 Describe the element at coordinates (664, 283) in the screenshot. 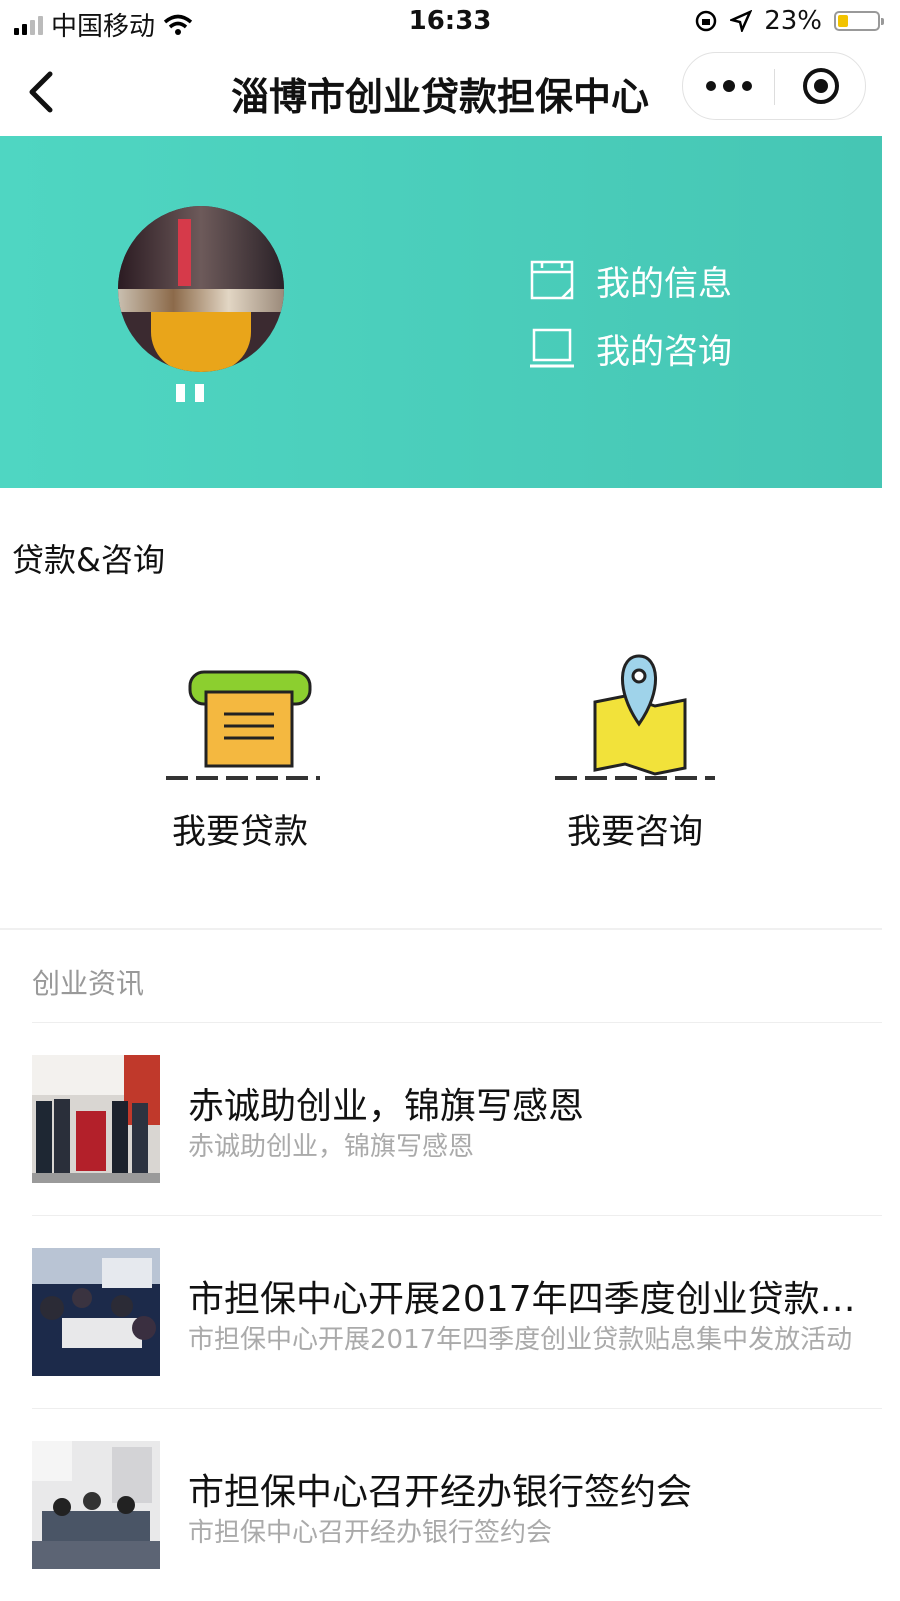

I see `my-info-label: 我的信息` at that location.